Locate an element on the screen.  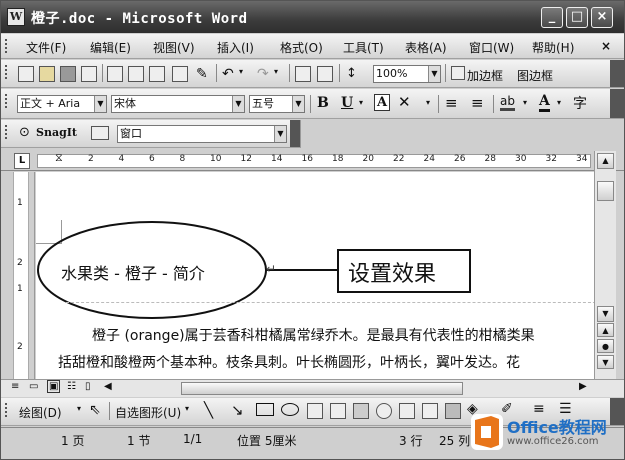
rectangle-icon is located at coordinates (265, 409).